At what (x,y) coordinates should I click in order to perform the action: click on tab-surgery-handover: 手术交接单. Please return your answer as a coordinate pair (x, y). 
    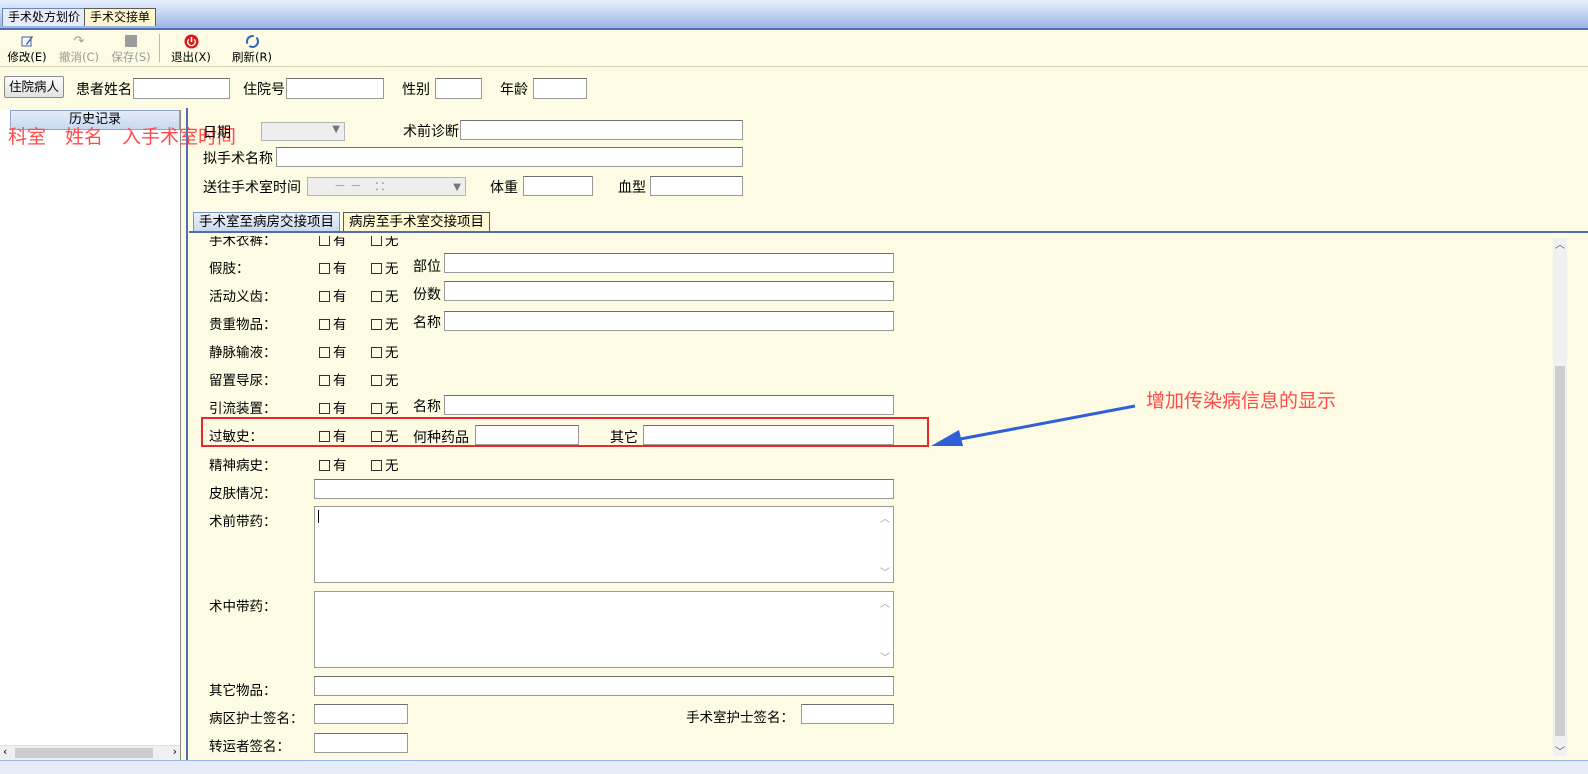
    Looking at the image, I should click on (120, 17).